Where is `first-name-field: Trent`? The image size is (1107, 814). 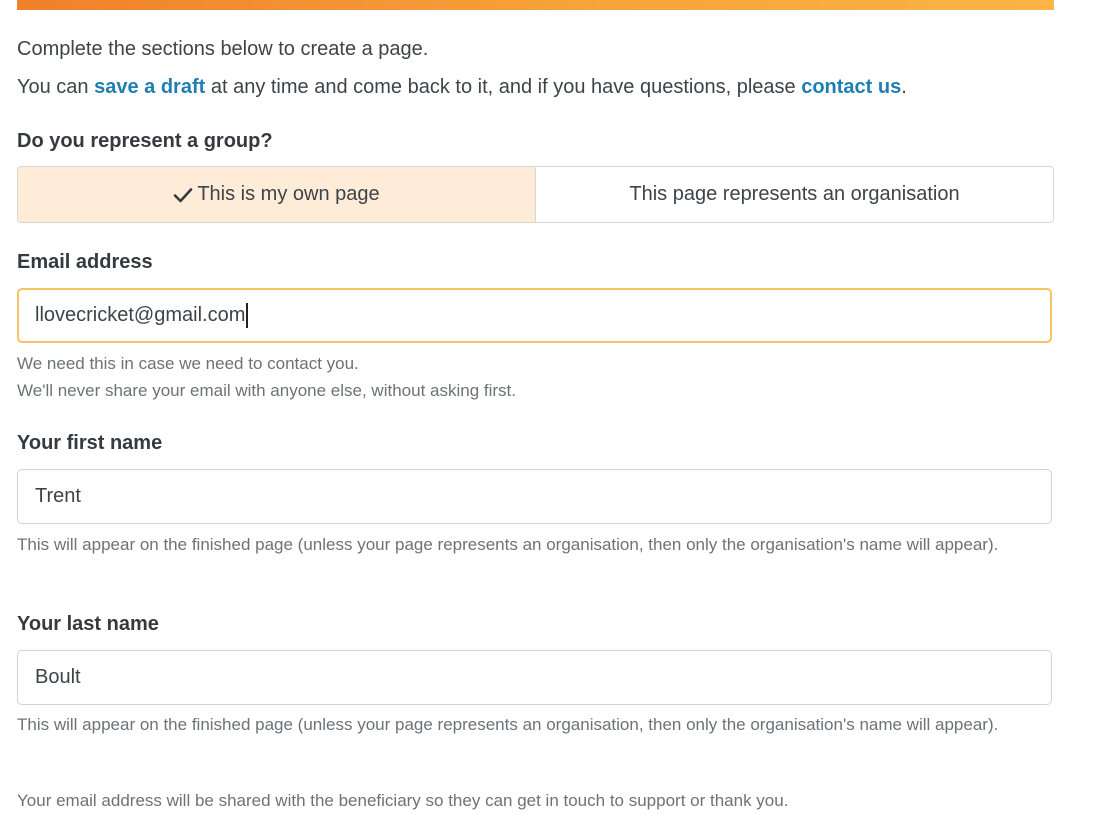 first-name-field: Trent is located at coordinates (534, 496).